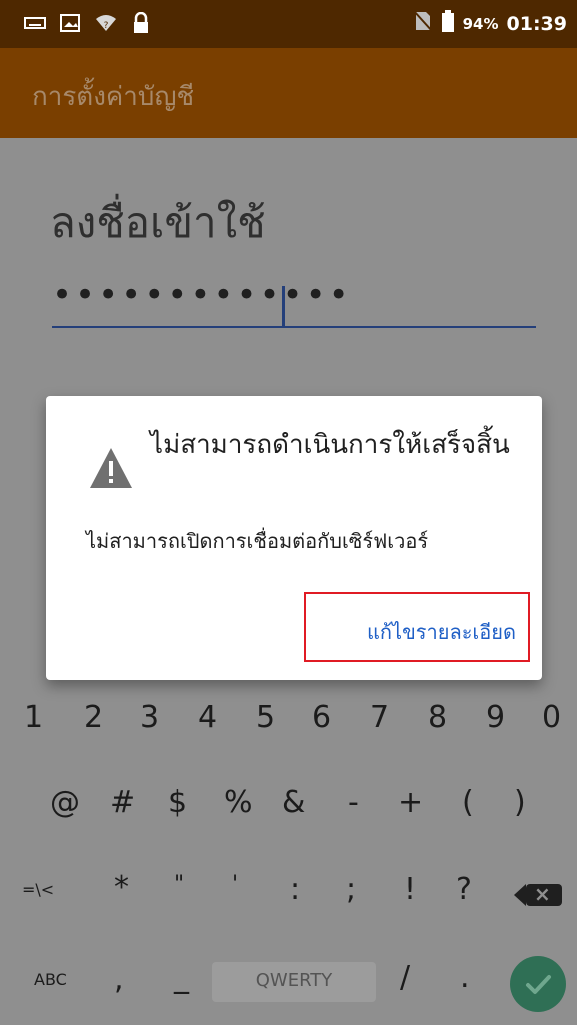 The width and height of the screenshot is (577, 1025). I want to click on key-4: 4, so click(207, 717).